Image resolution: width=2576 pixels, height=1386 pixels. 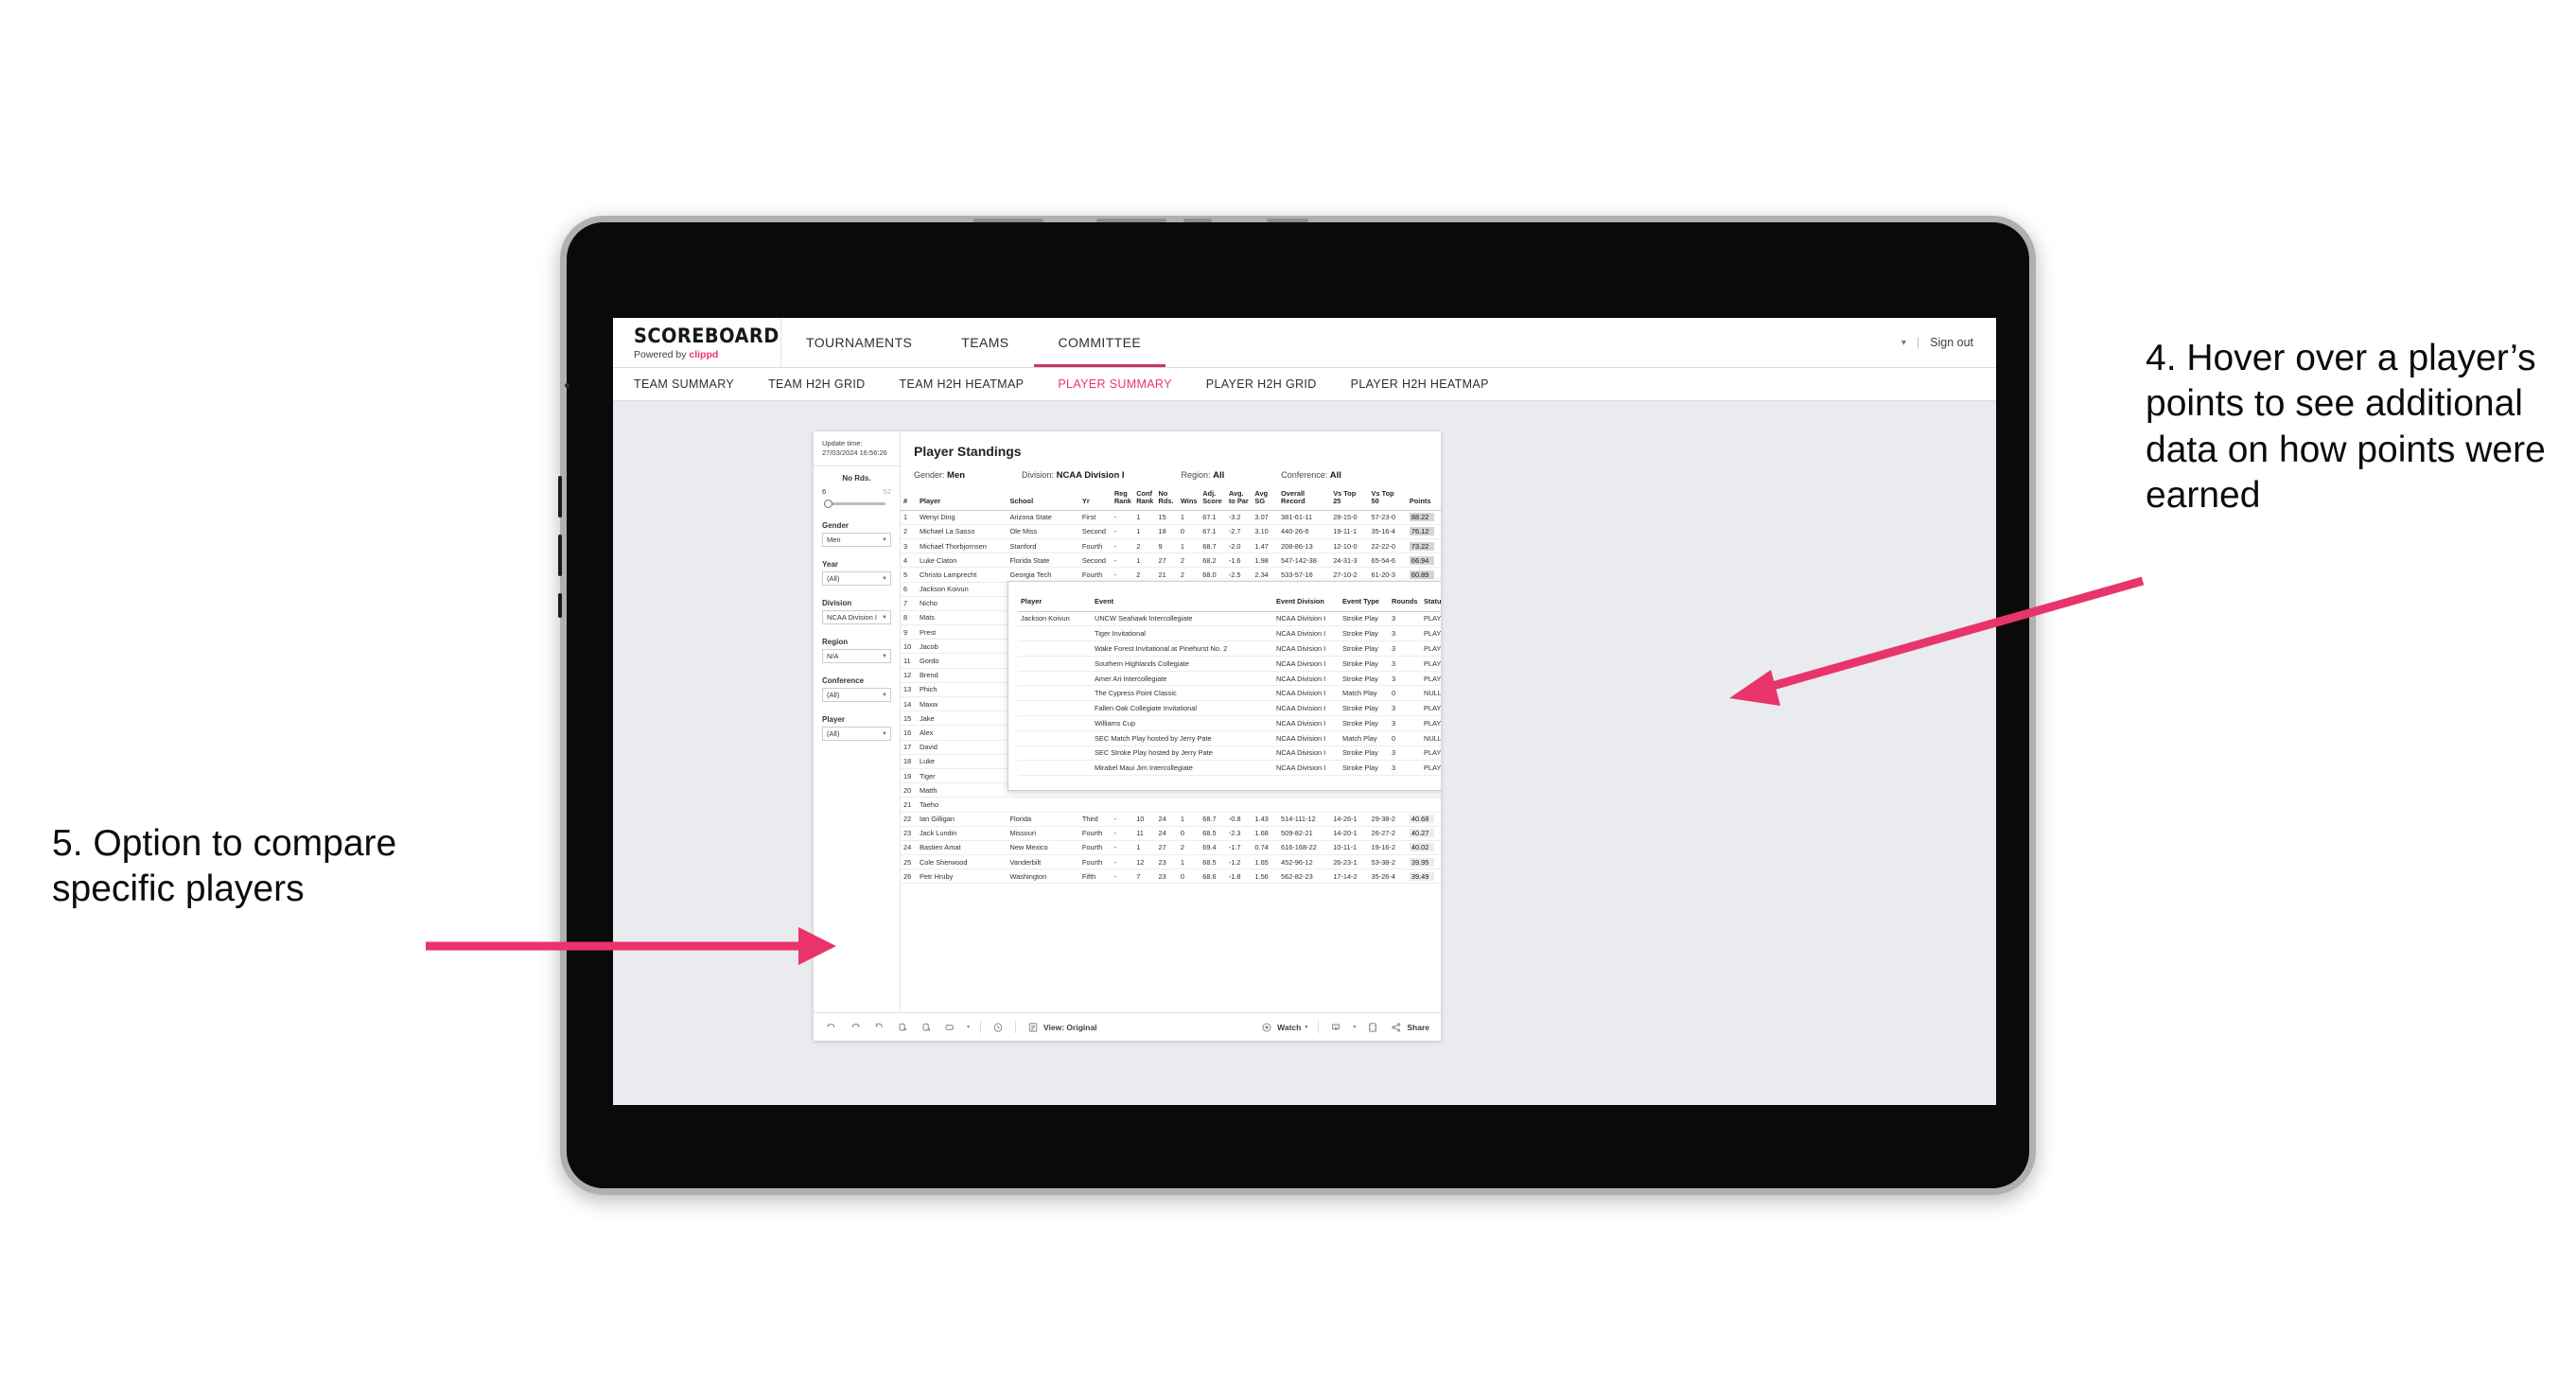 I want to click on col-vs-top-25: Vs Top 25, so click(x=1349, y=499).